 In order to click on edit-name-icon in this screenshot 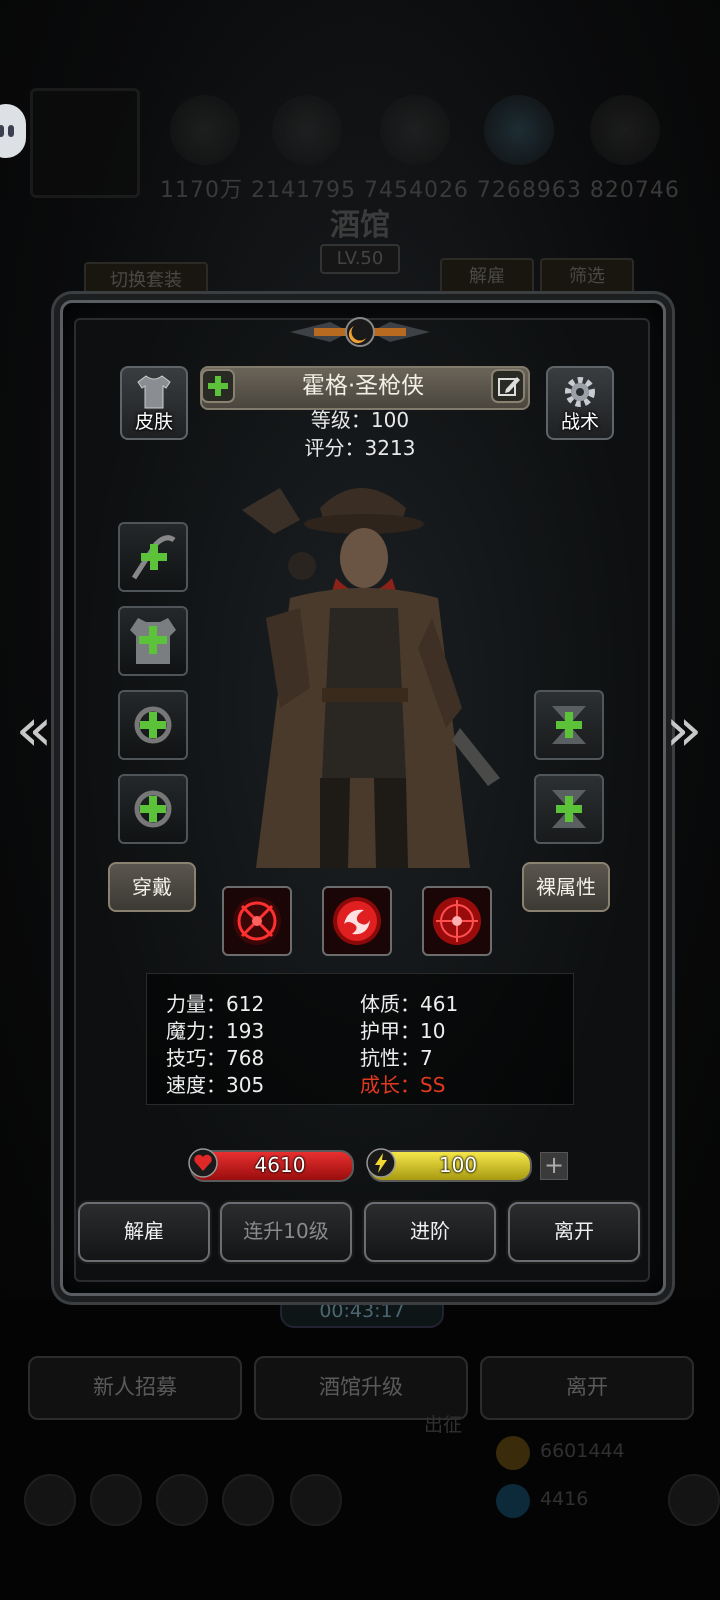, I will do `click(508, 386)`.